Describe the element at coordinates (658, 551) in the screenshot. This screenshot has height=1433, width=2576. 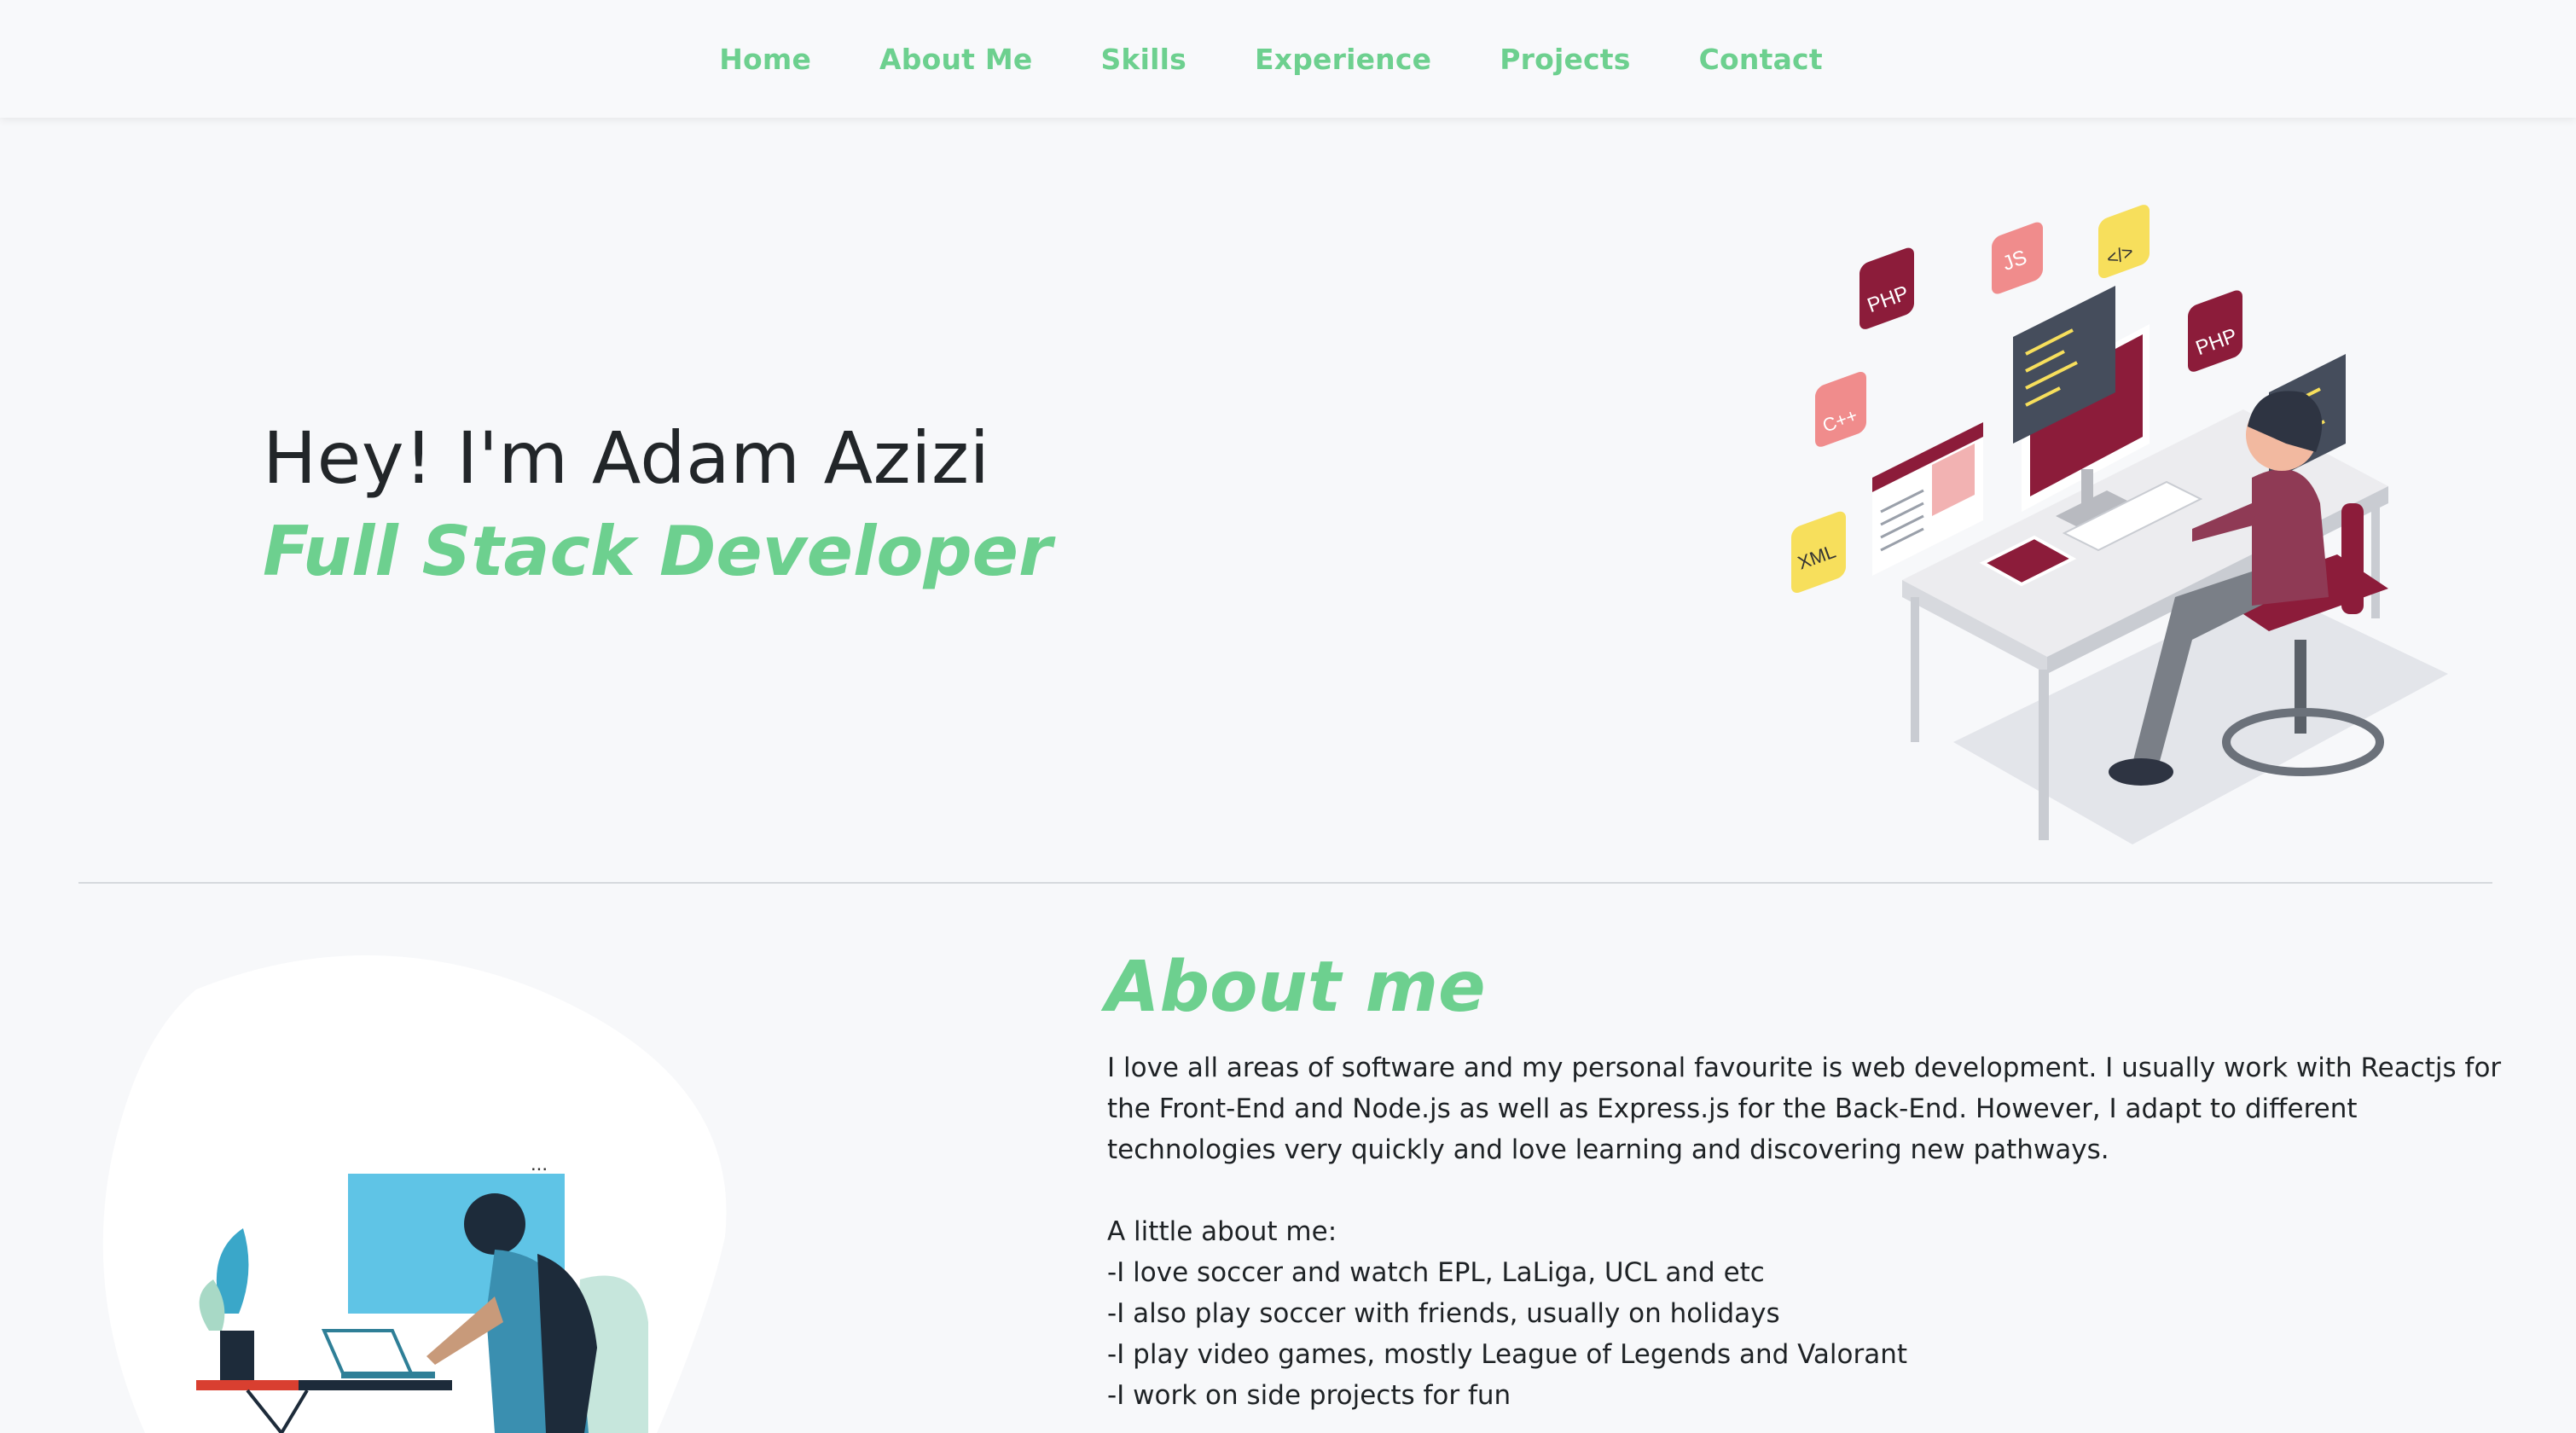
I see `hero-role: Full Stack Developer` at that location.